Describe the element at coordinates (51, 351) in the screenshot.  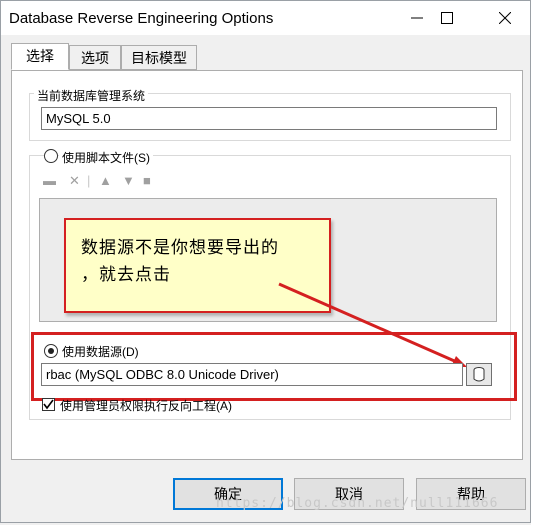
I see `datasource-radio` at that location.